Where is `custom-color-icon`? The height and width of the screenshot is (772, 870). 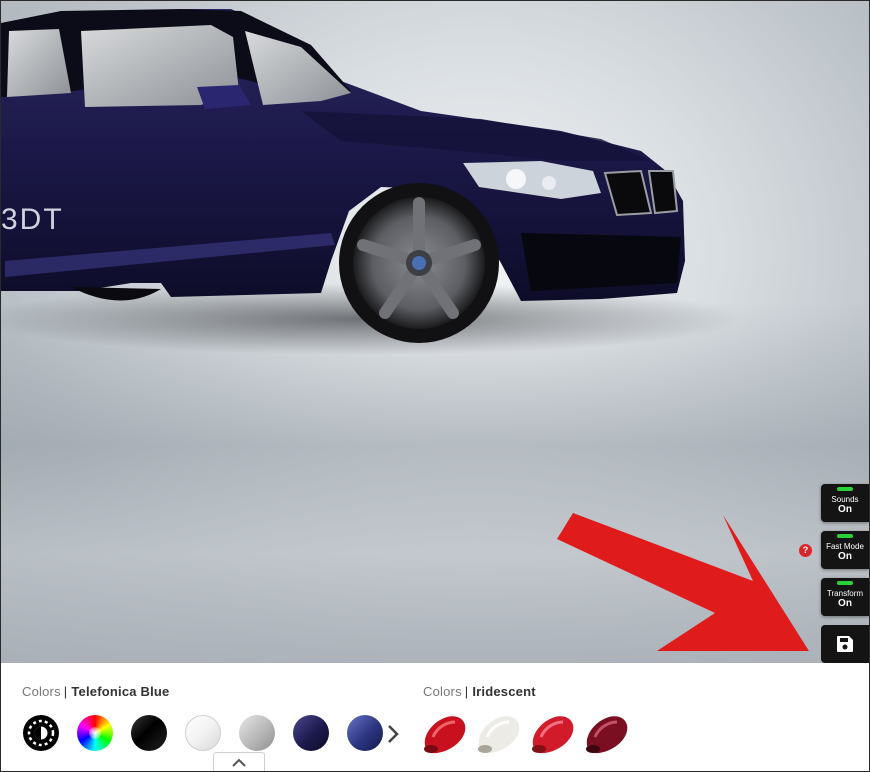 custom-color-icon is located at coordinates (41, 733).